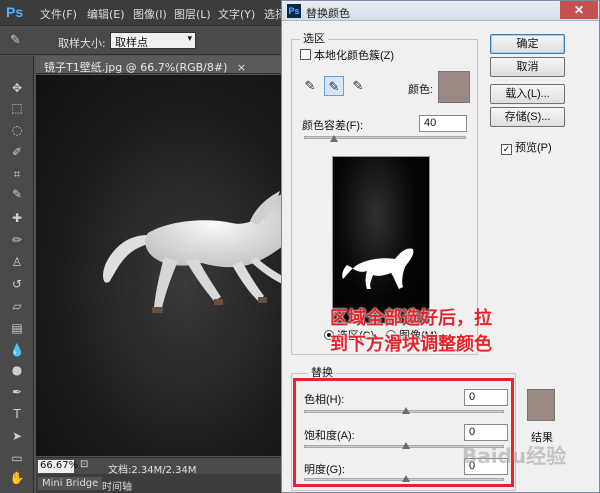 Image resolution: width=600 pixels, height=493 pixels. What do you see at coordinates (579, 10) in the screenshot?
I see `close-icon: ✕` at bounding box center [579, 10].